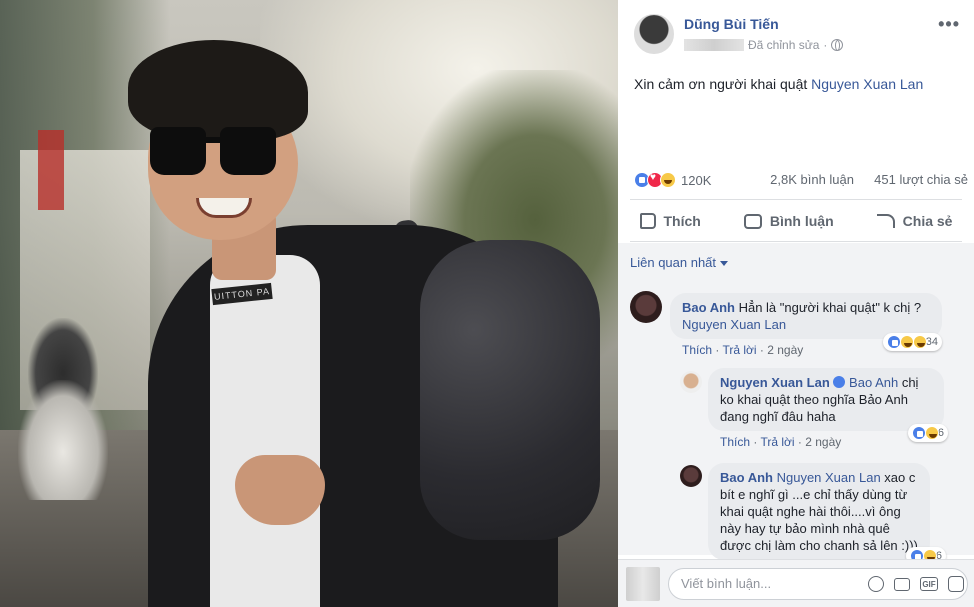 The height and width of the screenshot is (607, 974). Describe the element at coordinates (837, 45) in the screenshot. I see `globe-icon` at that location.